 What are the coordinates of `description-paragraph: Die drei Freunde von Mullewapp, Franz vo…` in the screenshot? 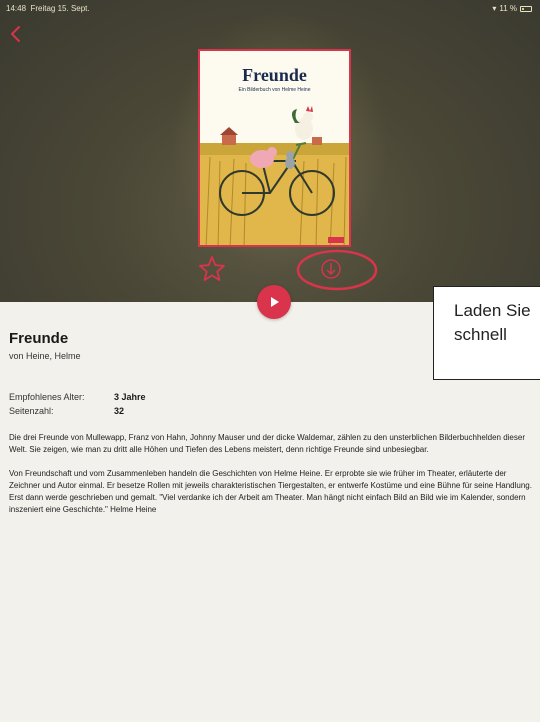 It's located at (267, 443).